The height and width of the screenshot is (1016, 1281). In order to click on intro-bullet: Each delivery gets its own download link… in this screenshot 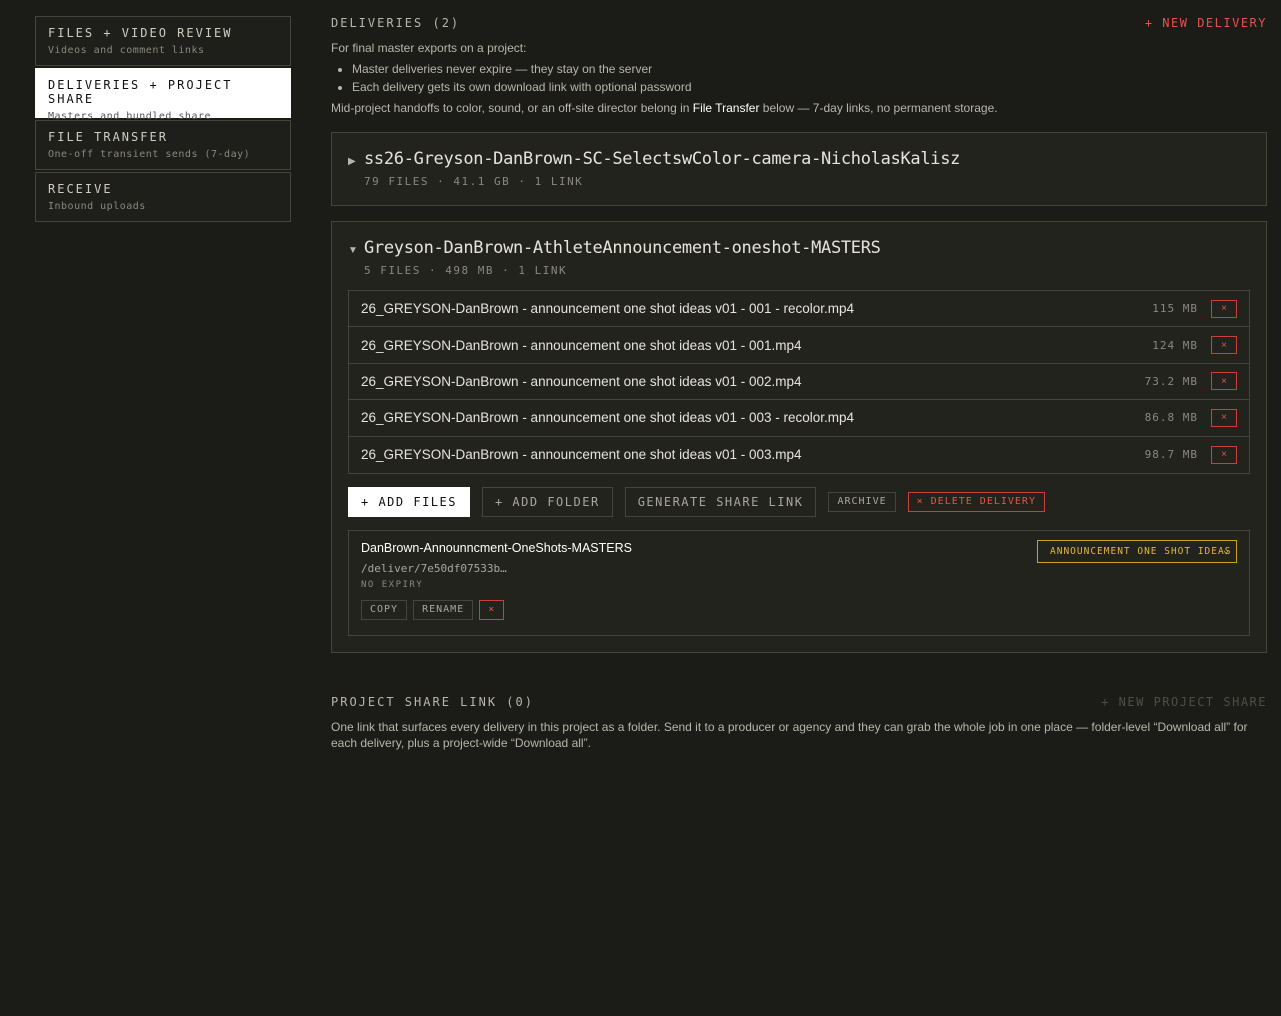, I will do `click(809, 87)`.